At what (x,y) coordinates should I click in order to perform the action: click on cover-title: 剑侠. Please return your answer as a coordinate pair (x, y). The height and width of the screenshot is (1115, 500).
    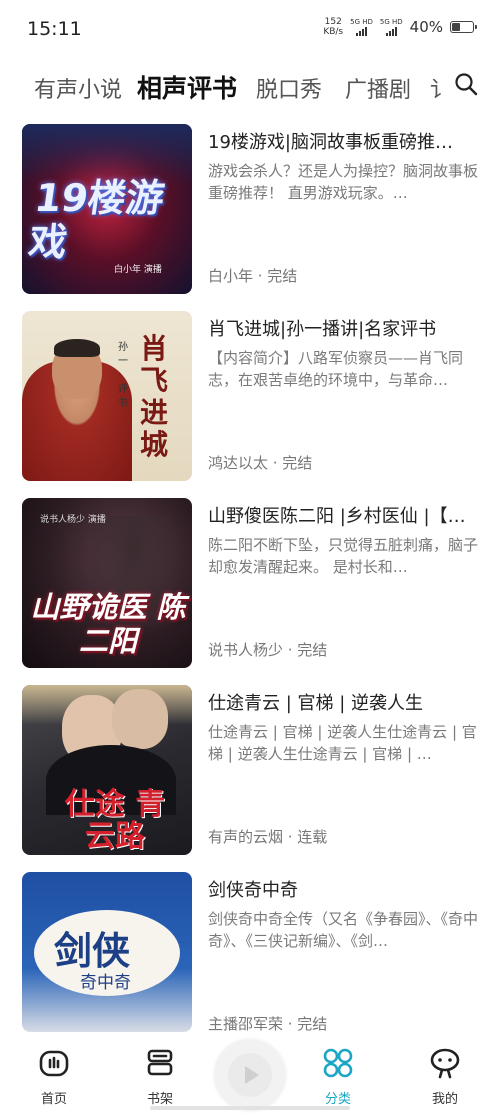
    Looking at the image, I should click on (92, 950).